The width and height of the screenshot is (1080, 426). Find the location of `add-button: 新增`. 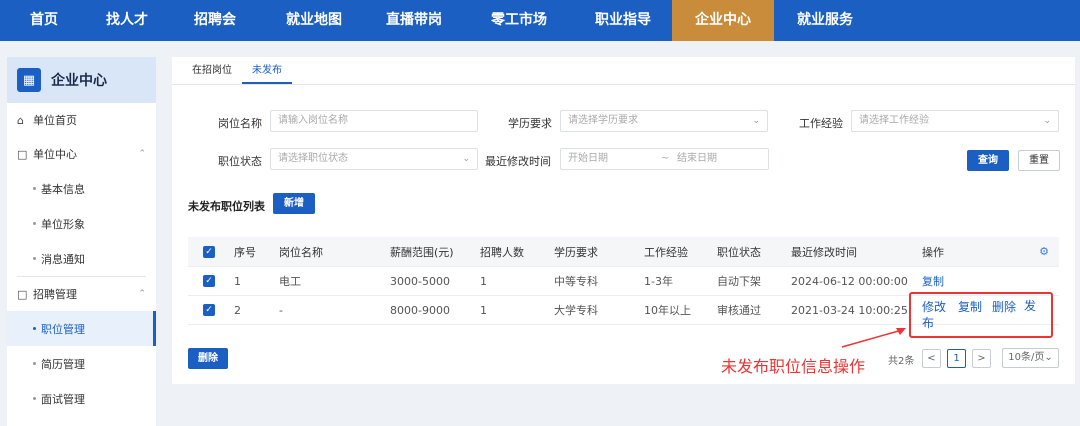

add-button: 新增 is located at coordinates (294, 203).